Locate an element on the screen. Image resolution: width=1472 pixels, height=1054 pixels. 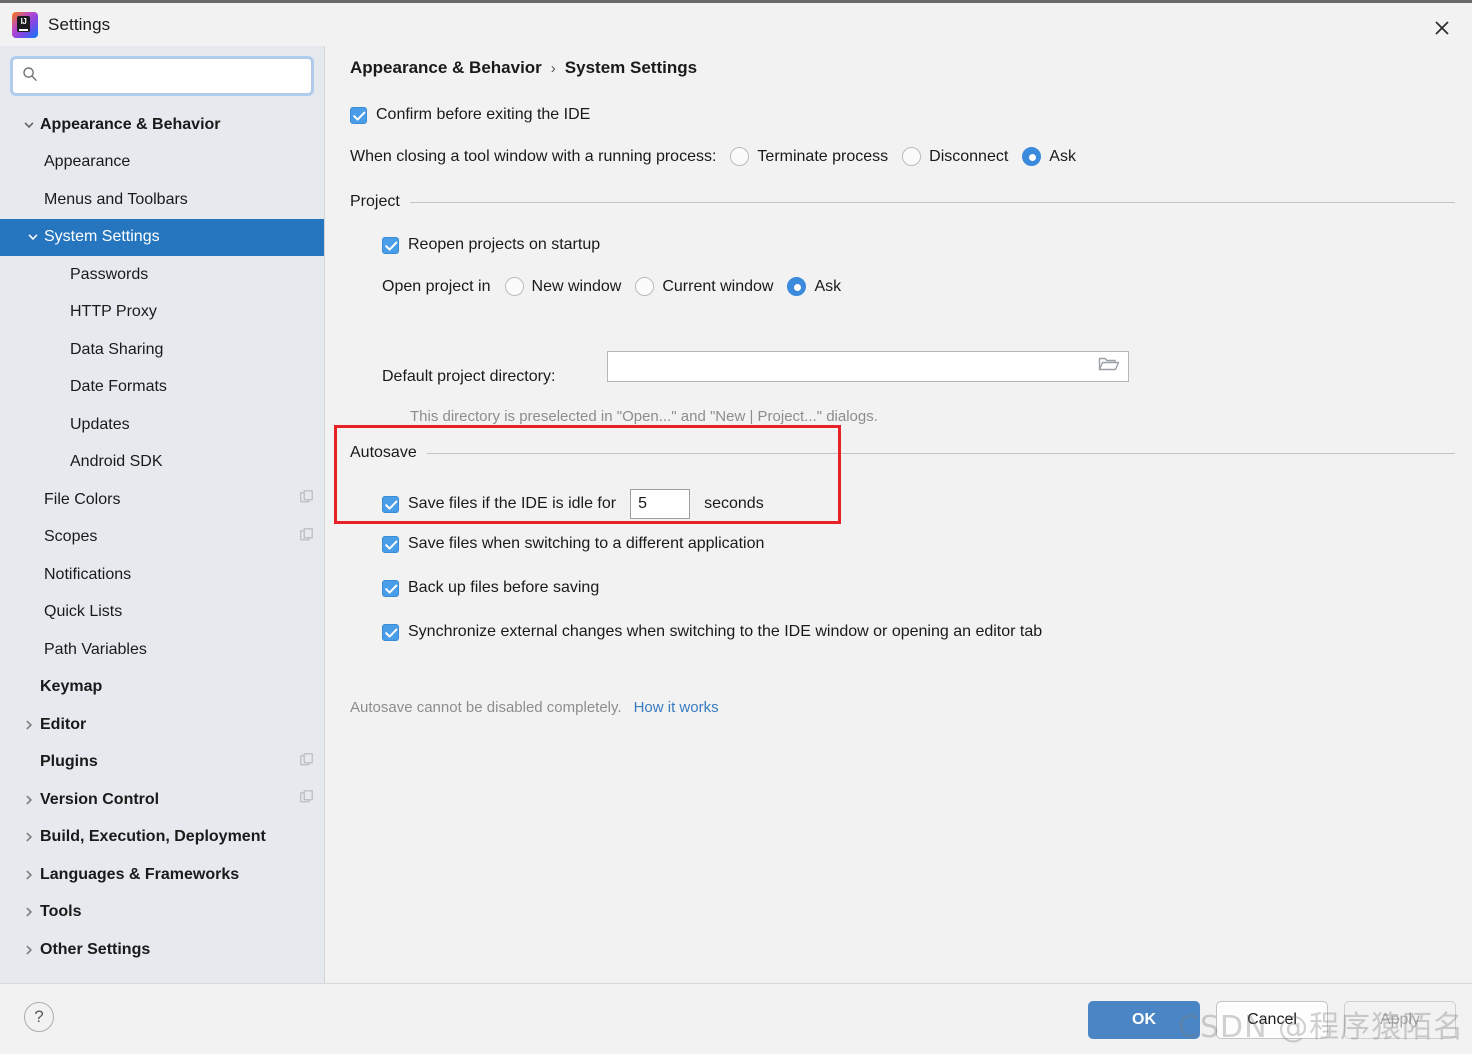
sidebar-item-label: File Colors is located at coordinates (82, 499).